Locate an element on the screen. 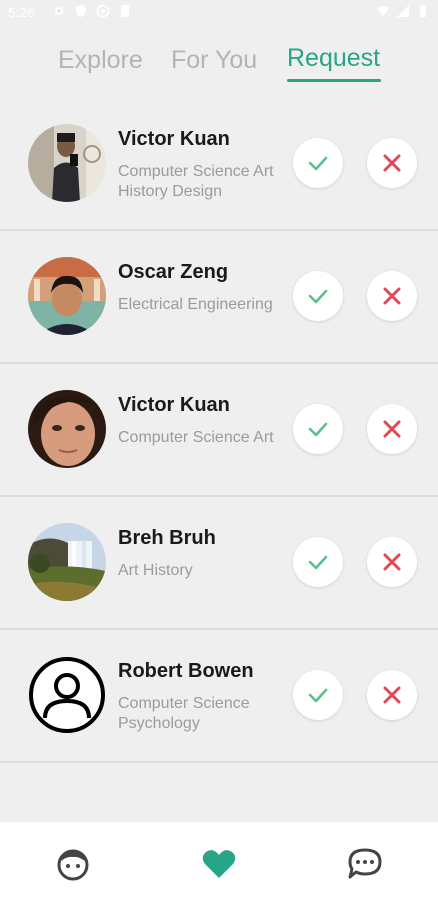  chat-icon is located at coordinates (365, 863).